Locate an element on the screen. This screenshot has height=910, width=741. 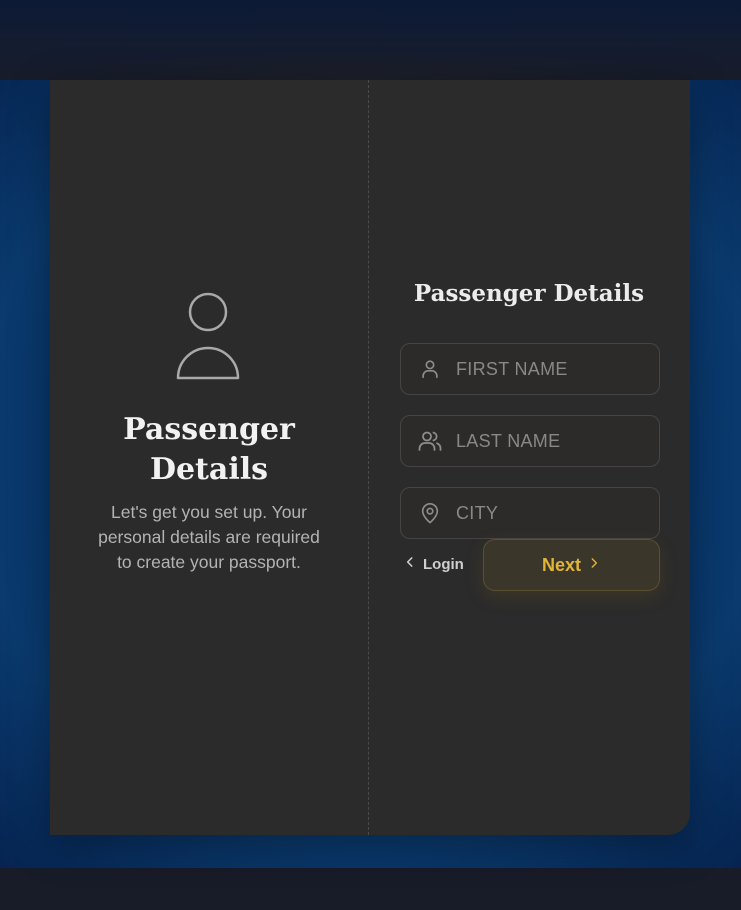
first-name-input is located at coordinates (572, 369).